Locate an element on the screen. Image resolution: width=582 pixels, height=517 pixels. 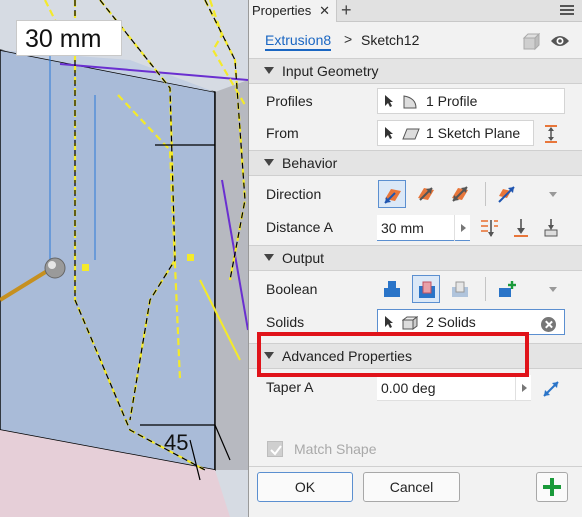
direction-symmetric-button is located at coordinates (460, 194).